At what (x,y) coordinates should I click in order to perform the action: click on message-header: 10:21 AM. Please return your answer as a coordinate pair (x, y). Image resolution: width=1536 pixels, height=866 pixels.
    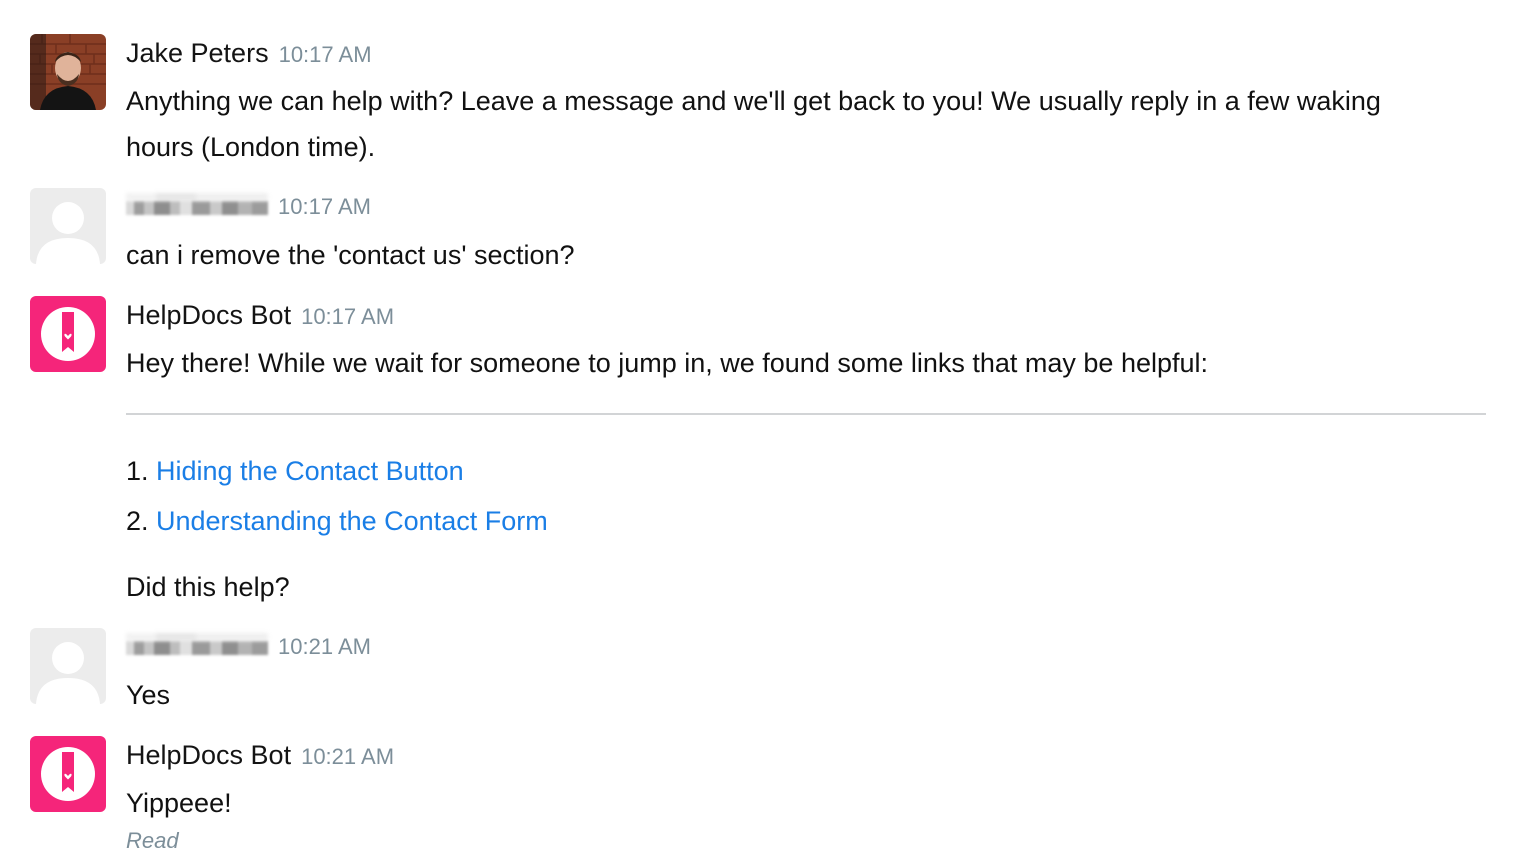
    Looking at the image, I should click on (248, 651).